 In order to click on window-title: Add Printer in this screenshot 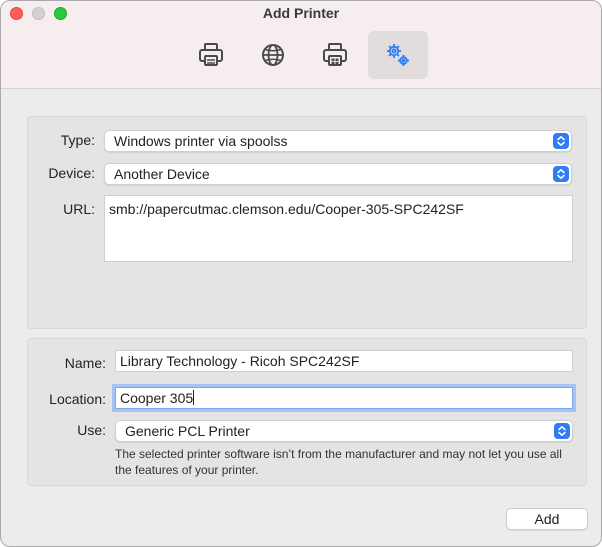, I will do `click(301, 13)`.